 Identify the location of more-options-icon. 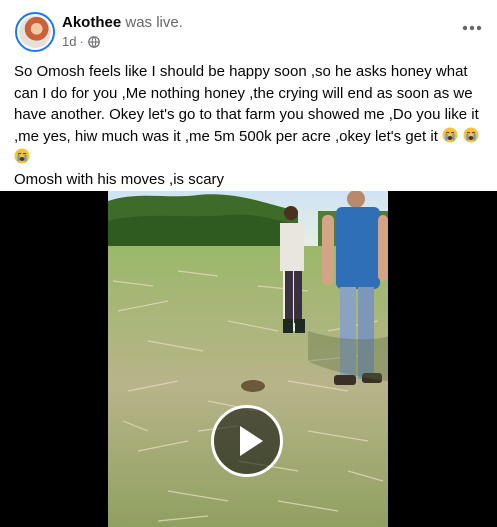
(472, 28).